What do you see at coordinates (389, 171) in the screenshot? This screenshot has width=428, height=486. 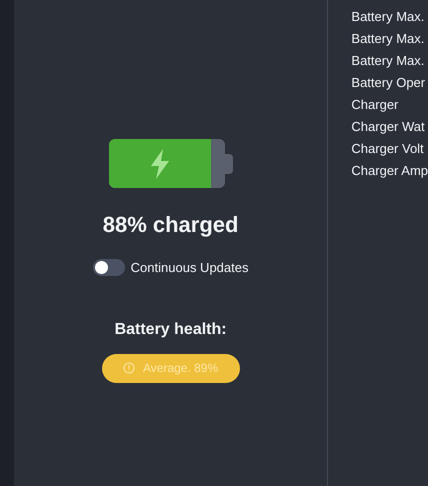 I see `property-item: Charger Amp` at bounding box center [389, 171].